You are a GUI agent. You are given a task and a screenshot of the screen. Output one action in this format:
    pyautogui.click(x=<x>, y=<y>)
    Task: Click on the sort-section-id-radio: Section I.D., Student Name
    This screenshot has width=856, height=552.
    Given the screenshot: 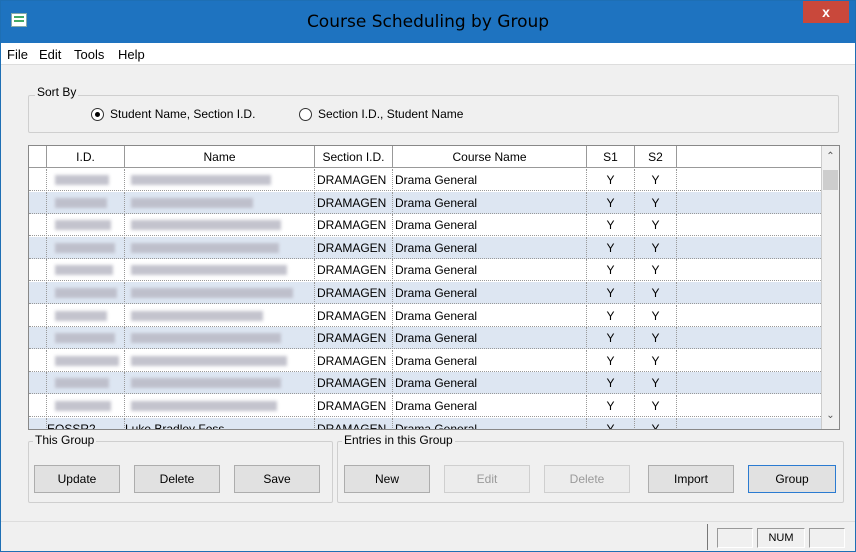 What is the action you would take?
    pyautogui.click(x=381, y=114)
    